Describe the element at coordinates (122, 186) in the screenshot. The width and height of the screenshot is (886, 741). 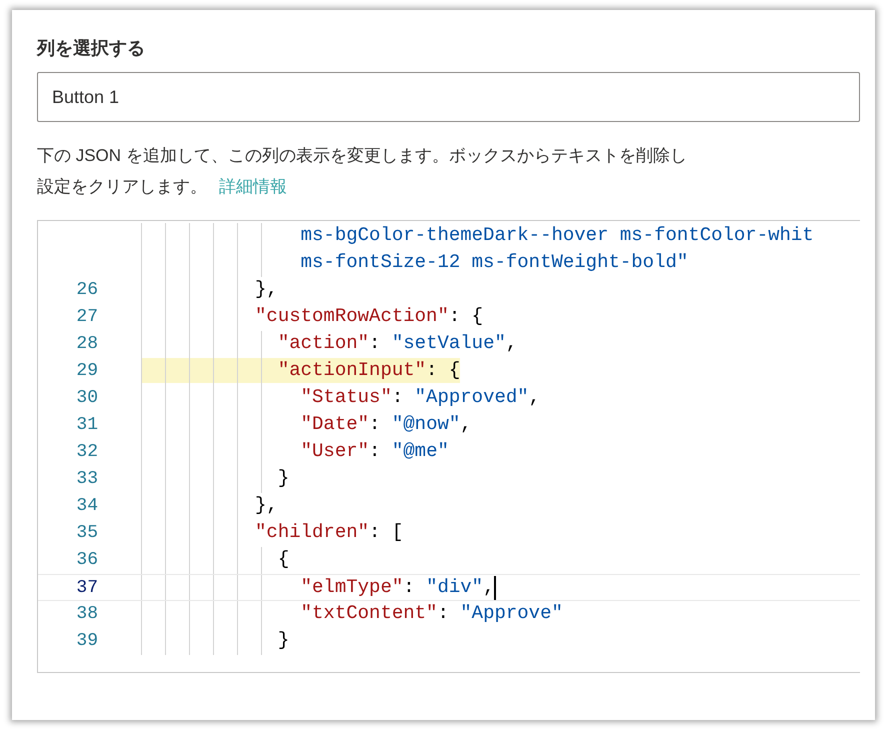
I see `description-text: 設定をクリアします。` at that location.